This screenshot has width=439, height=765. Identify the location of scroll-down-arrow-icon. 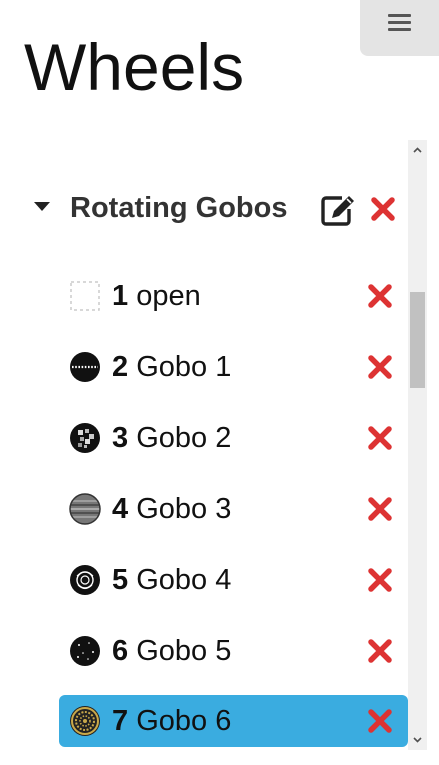
(417, 739).